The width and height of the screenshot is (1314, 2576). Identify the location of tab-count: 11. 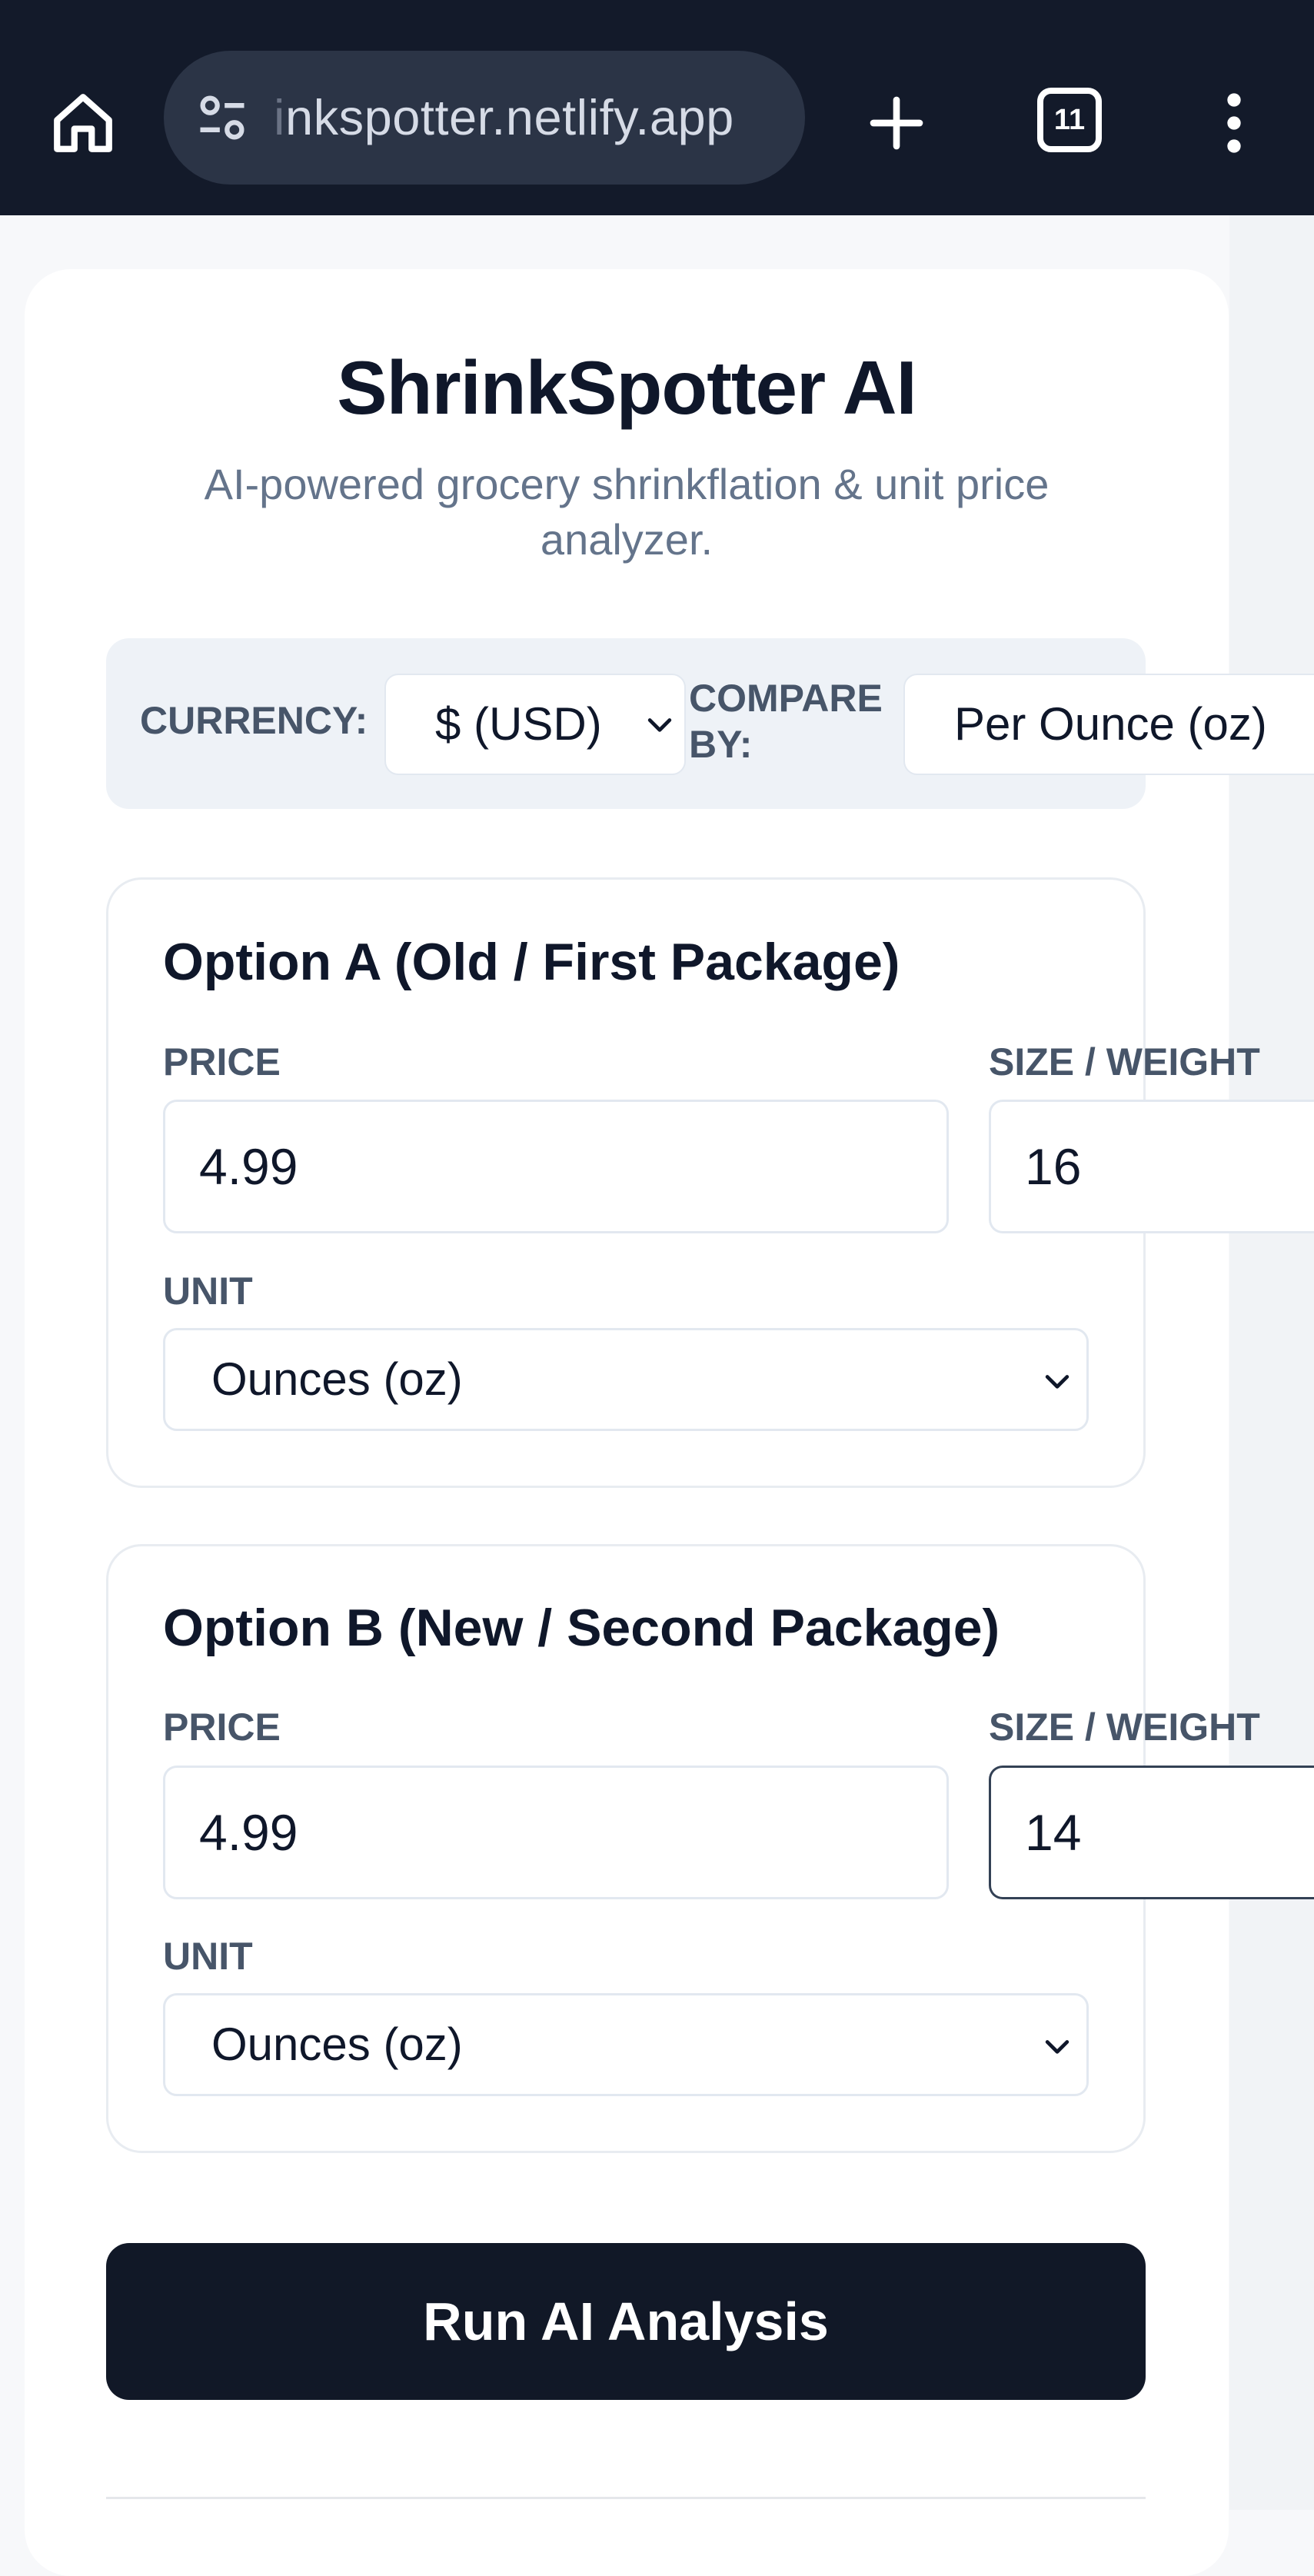
(1069, 119).